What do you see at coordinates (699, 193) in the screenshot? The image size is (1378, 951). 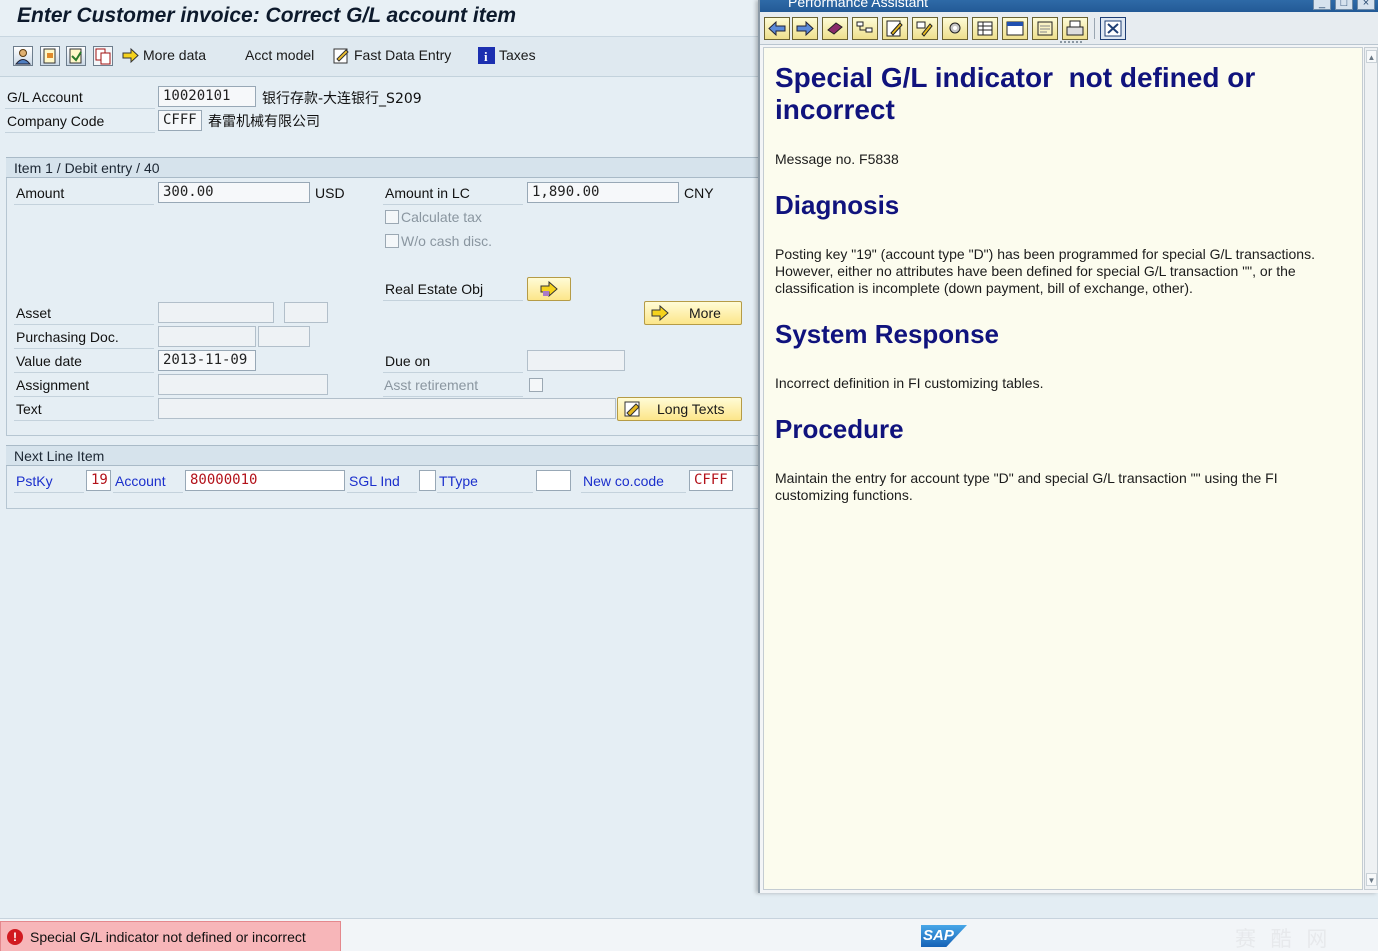 I see `amount-lc-currency: CNY` at bounding box center [699, 193].